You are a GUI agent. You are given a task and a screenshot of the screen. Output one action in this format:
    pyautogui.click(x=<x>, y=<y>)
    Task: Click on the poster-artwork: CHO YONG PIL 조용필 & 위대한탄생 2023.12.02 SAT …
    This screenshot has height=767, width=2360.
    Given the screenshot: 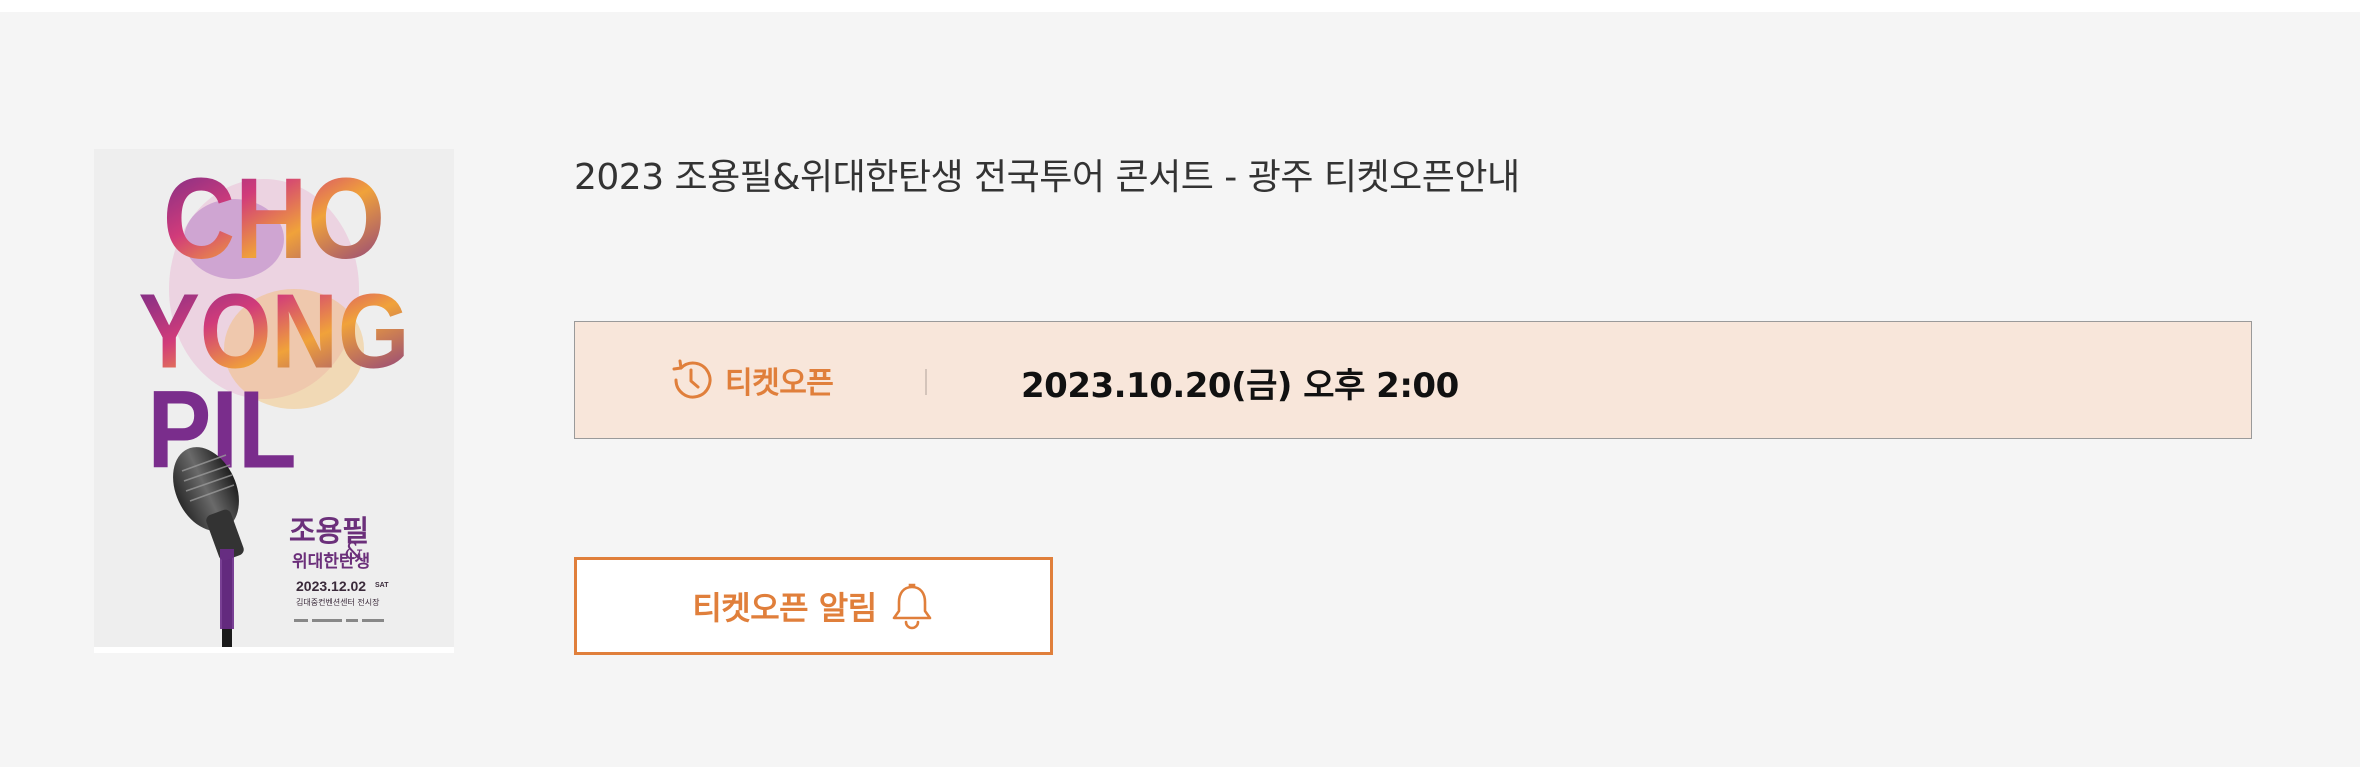 What is the action you would take?
    pyautogui.click(x=274, y=401)
    